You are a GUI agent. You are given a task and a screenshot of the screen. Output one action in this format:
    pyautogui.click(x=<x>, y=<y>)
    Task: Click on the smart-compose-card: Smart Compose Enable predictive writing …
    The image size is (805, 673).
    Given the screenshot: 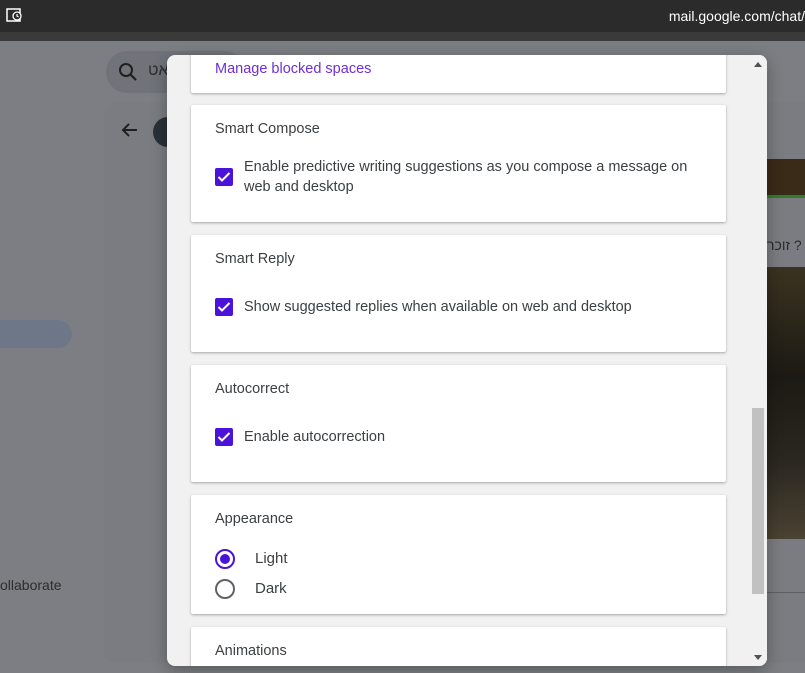 What is the action you would take?
    pyautogui.click(x=458, y=163)
    